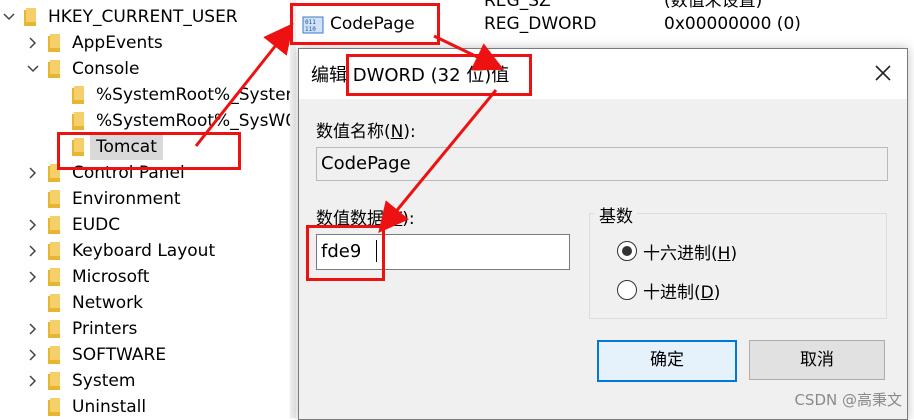 The width and height of the screenshot is (914, 420). I want to click on tree-item-label: %SystemRoot%_System, so click(193, 95).